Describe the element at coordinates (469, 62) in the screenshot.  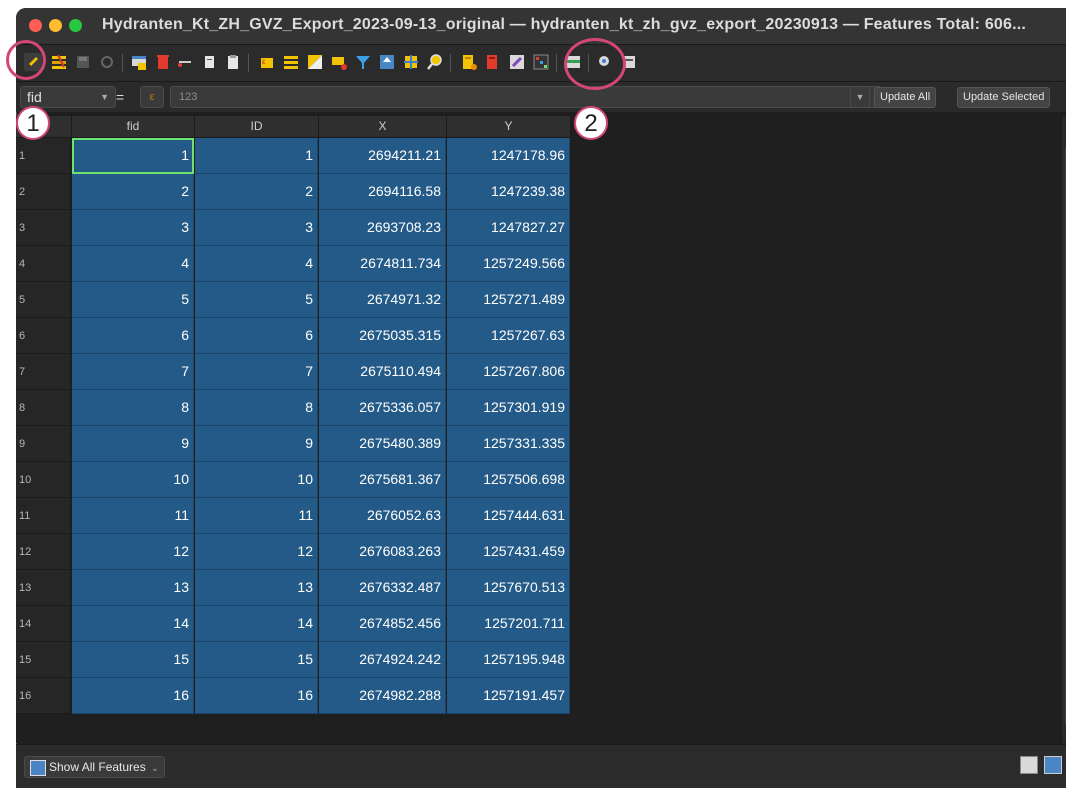
I see `new-field-icon` at that location.